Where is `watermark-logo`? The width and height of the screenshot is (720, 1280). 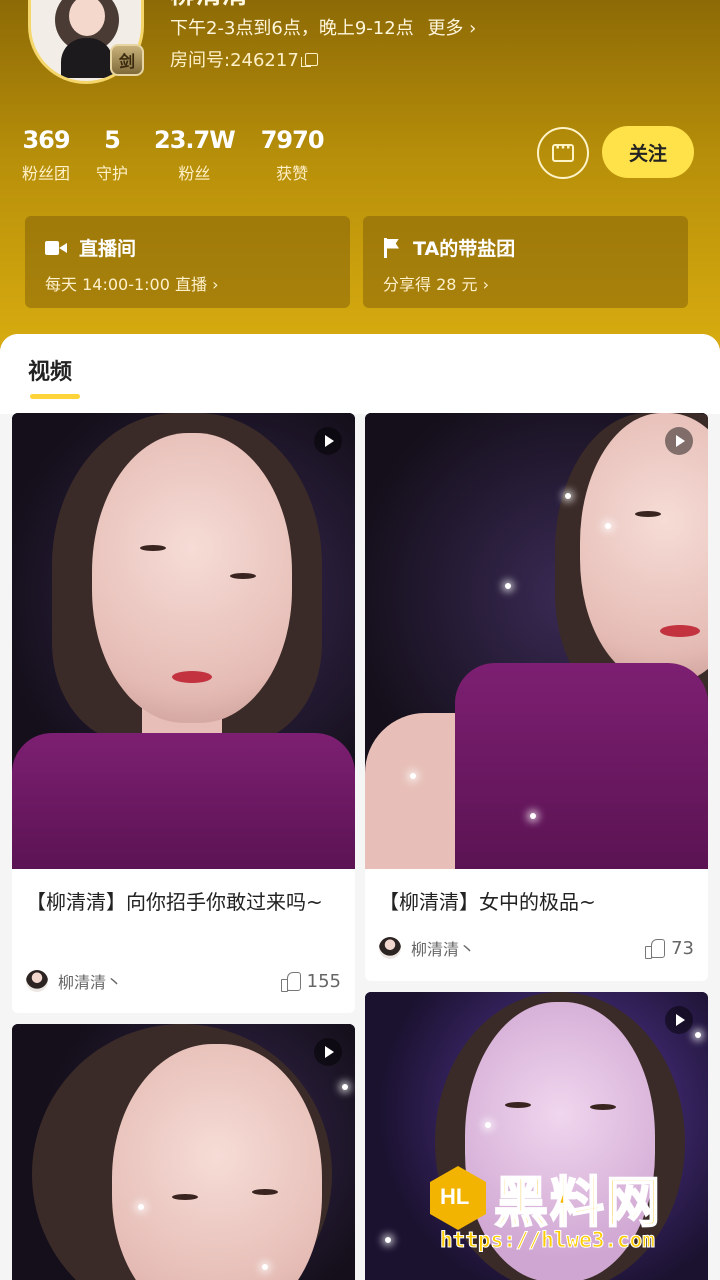 watermark-logo is located at coordinates (458, 1198).